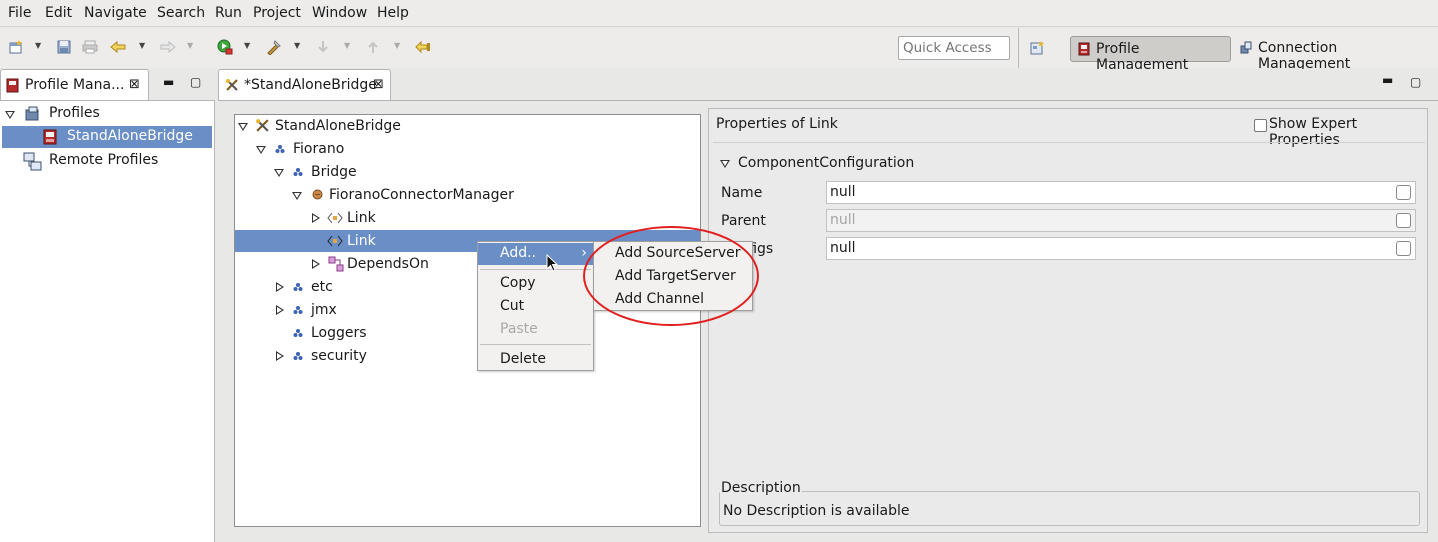  What do you see at coordinates (388, 264) in the screenshot?
I see `tree-item-label: DependsOn` at bounding box center [388, 264].